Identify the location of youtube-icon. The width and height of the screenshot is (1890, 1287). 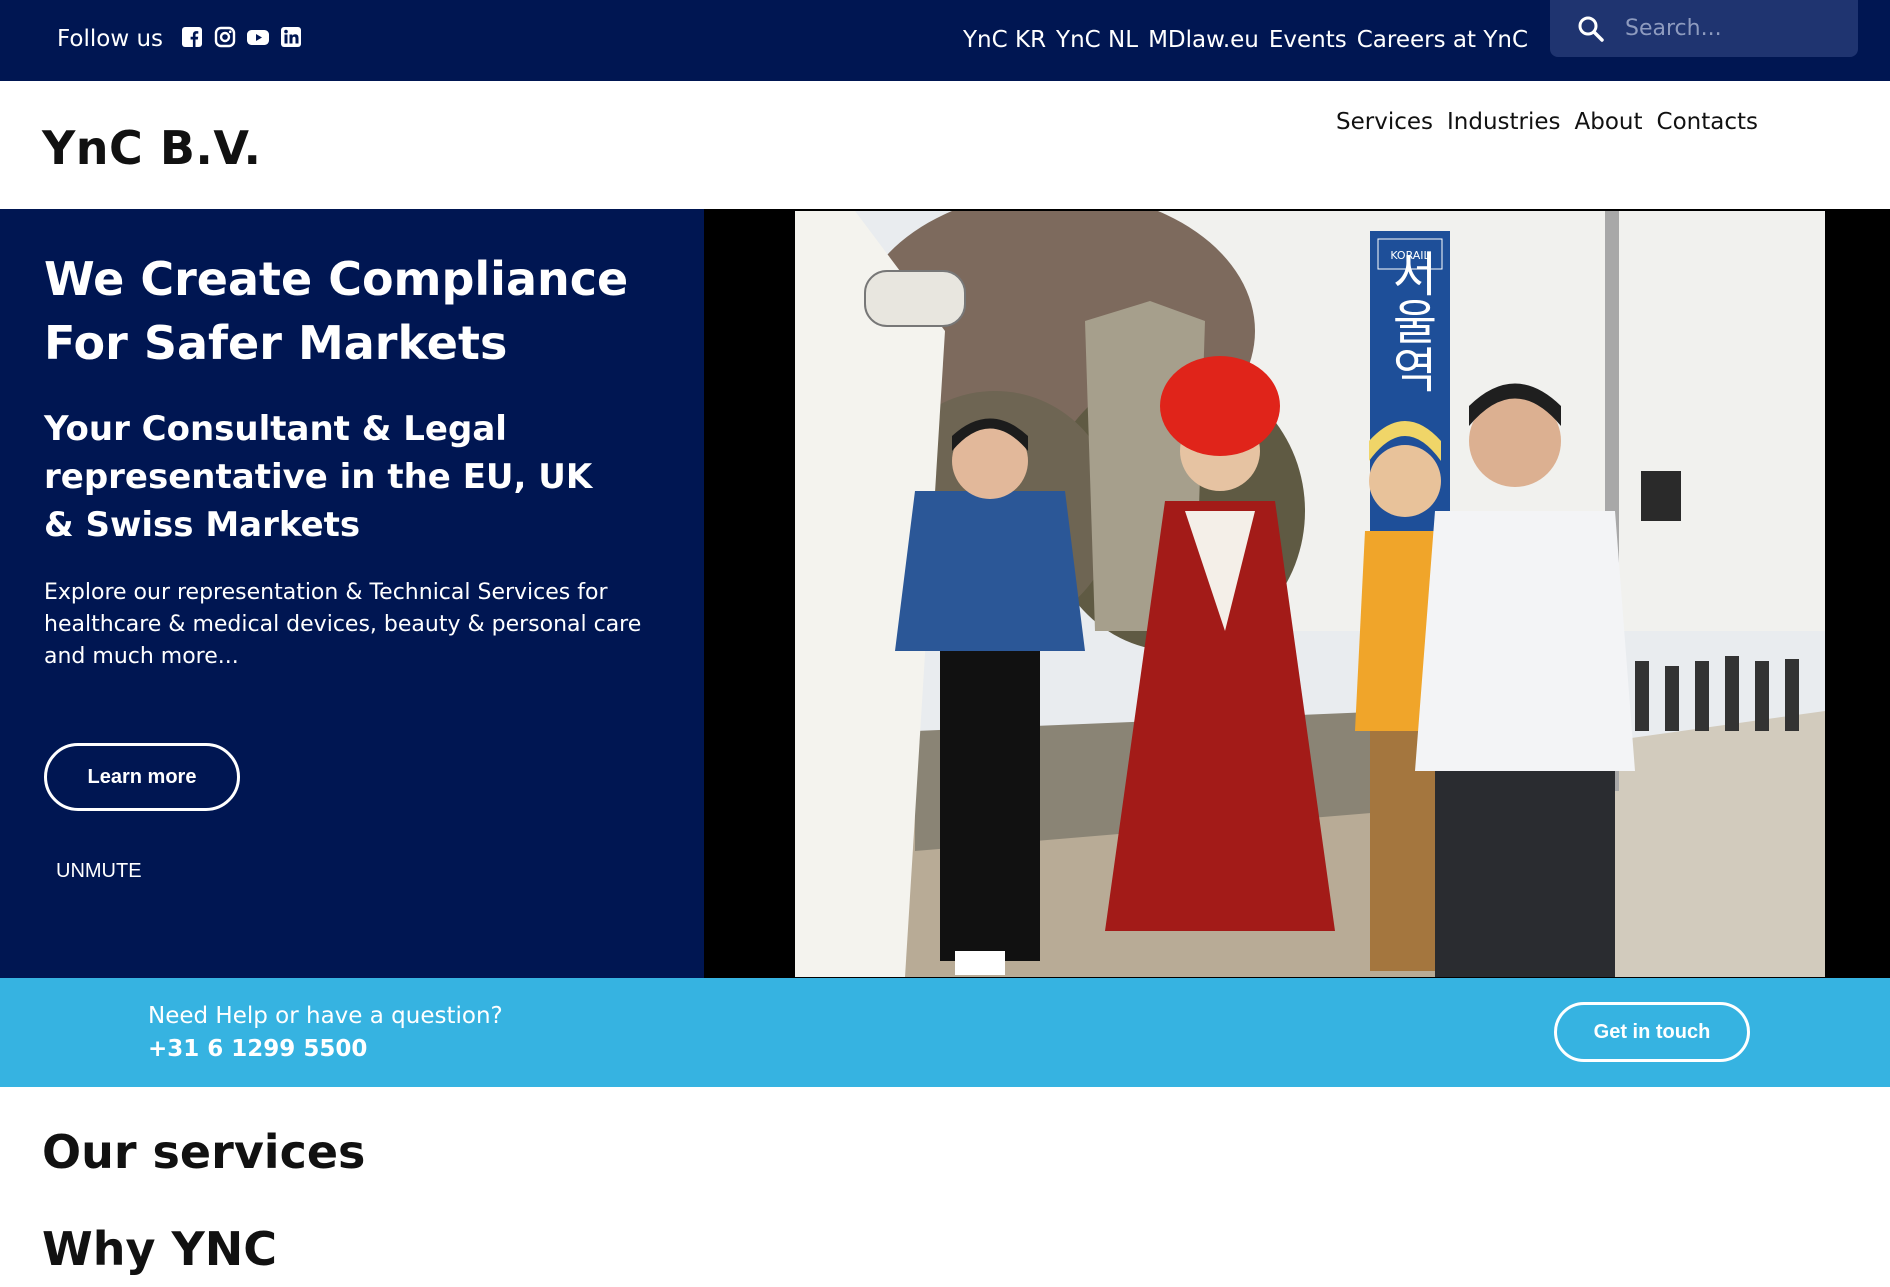
(258, 37).